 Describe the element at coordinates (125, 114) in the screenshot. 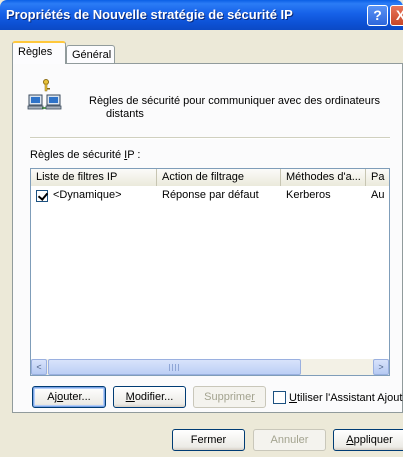

I see `rules-description-line2: distants` at that location.